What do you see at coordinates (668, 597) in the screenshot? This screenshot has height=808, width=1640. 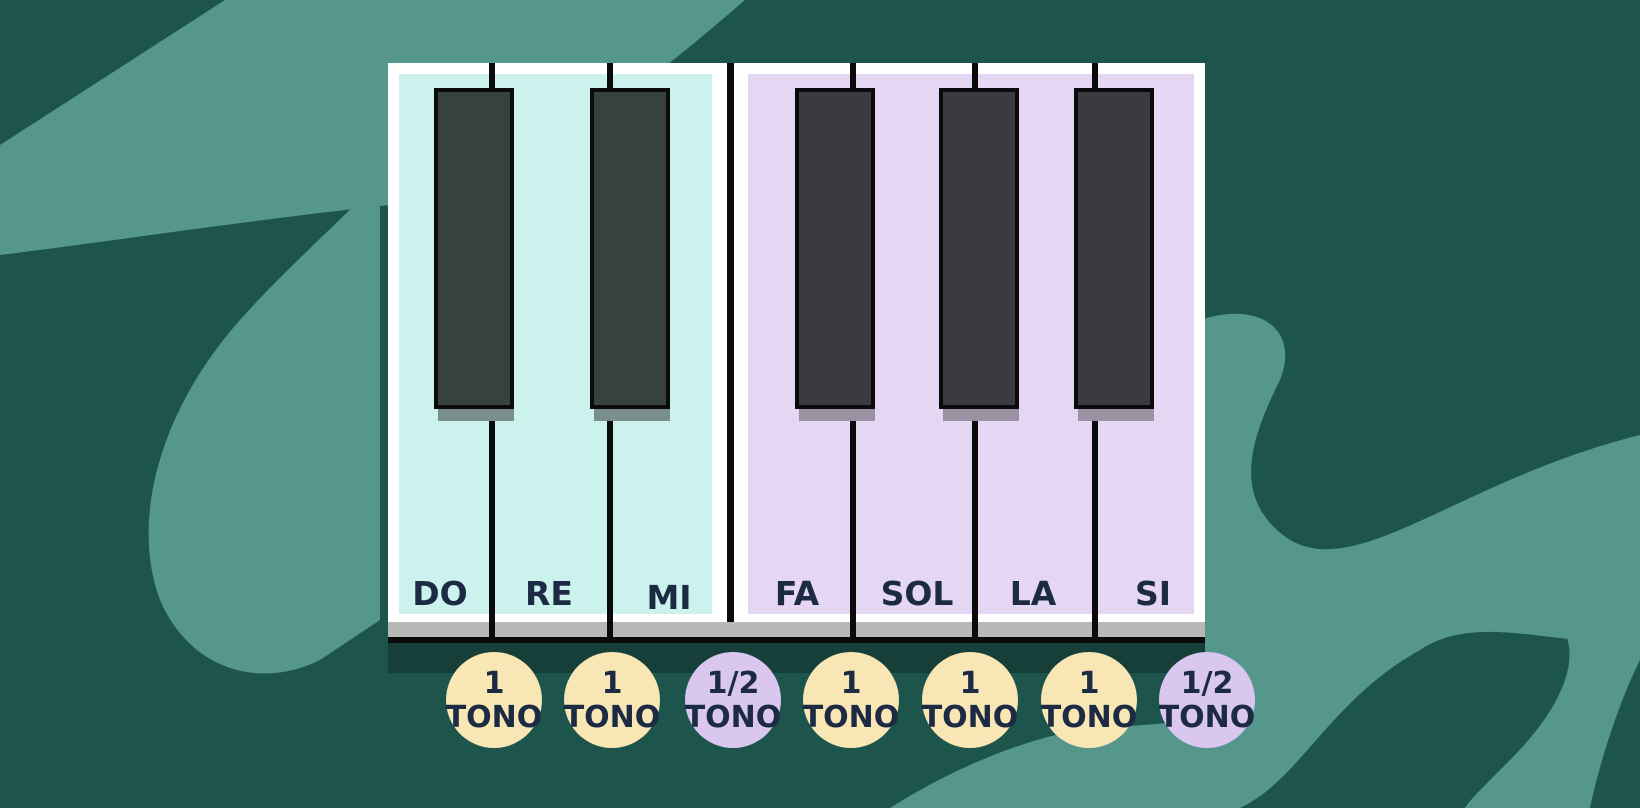 I see `note-label-mi: MI` at bounding box center [668, 597].